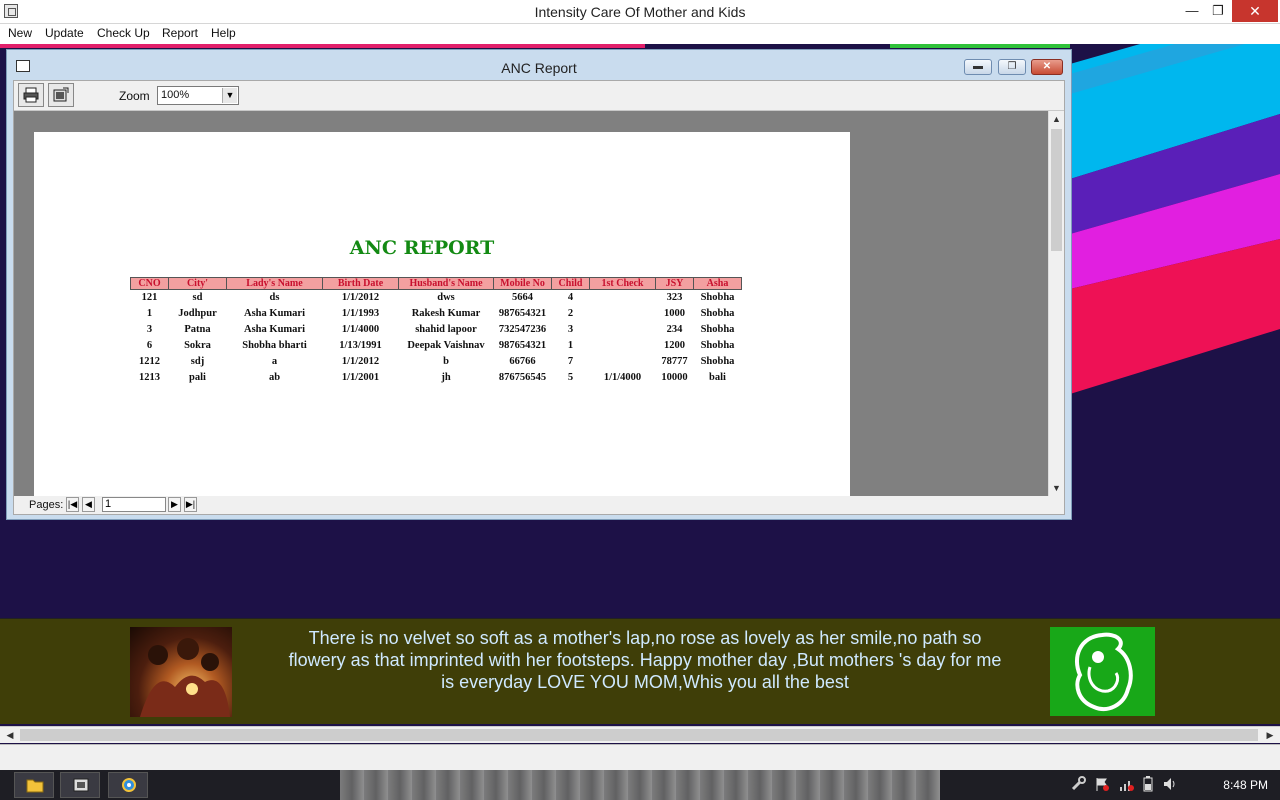  Describe the element at coordinates (640, 34) in the screenshot. I see `menu-bar: New Update Check Up Report Help` at that location.